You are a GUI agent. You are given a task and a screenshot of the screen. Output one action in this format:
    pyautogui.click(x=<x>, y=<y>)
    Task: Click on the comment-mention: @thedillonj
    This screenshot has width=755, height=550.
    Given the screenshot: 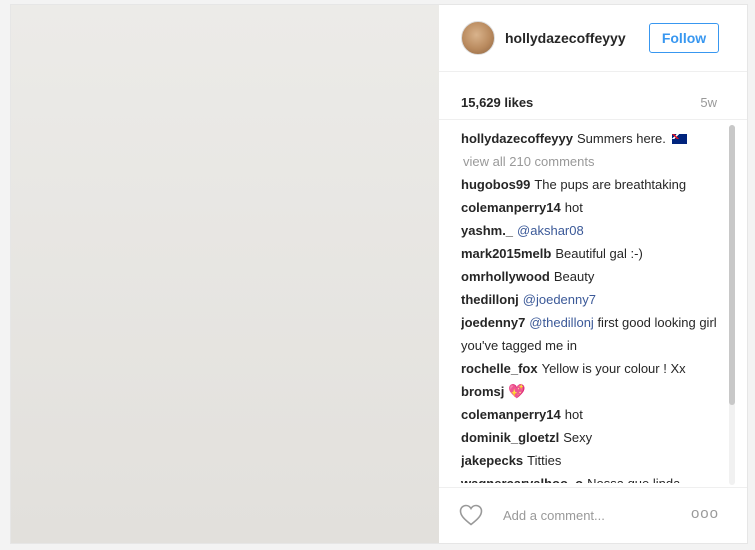 What is the action you would take?
    pyautogui.click(x=561, y=322)
    